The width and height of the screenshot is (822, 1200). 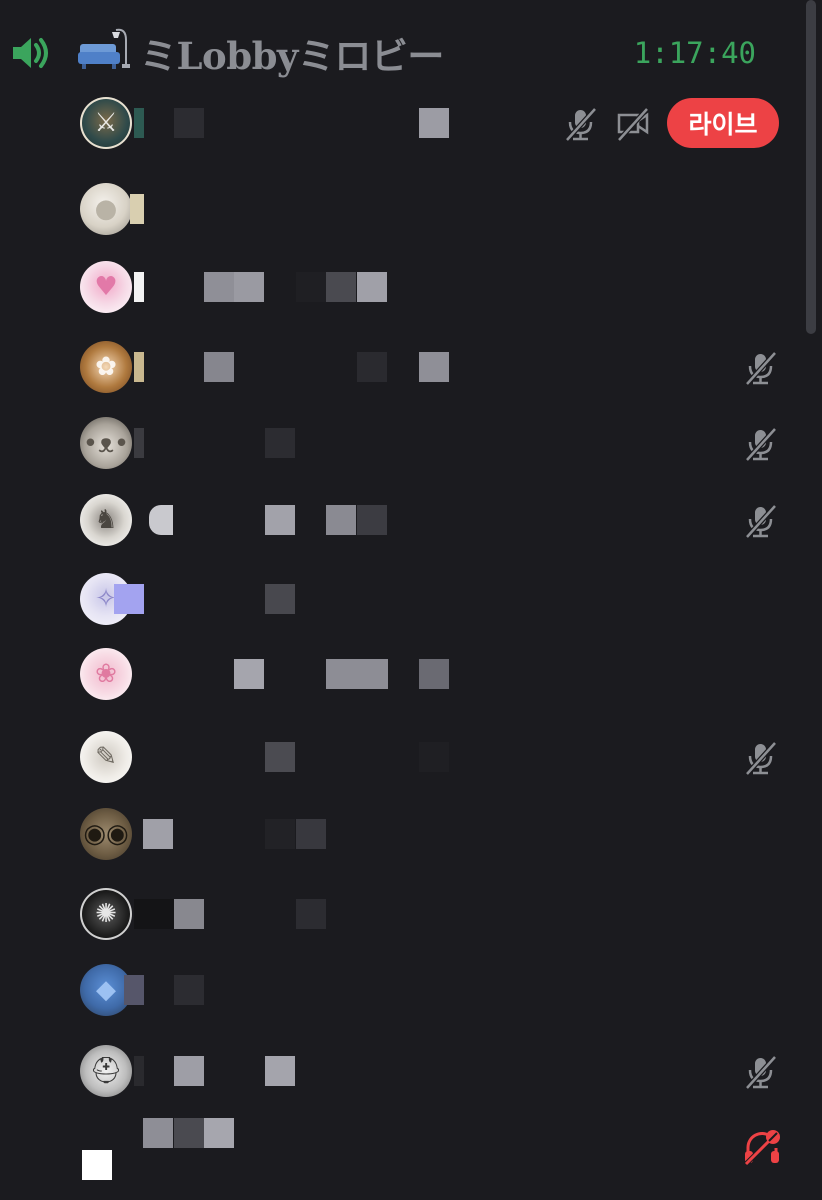 What do you see at coordinates (633, 124) in the screenshot?
I see `video-off-icon` at bounding box center [633, 124].